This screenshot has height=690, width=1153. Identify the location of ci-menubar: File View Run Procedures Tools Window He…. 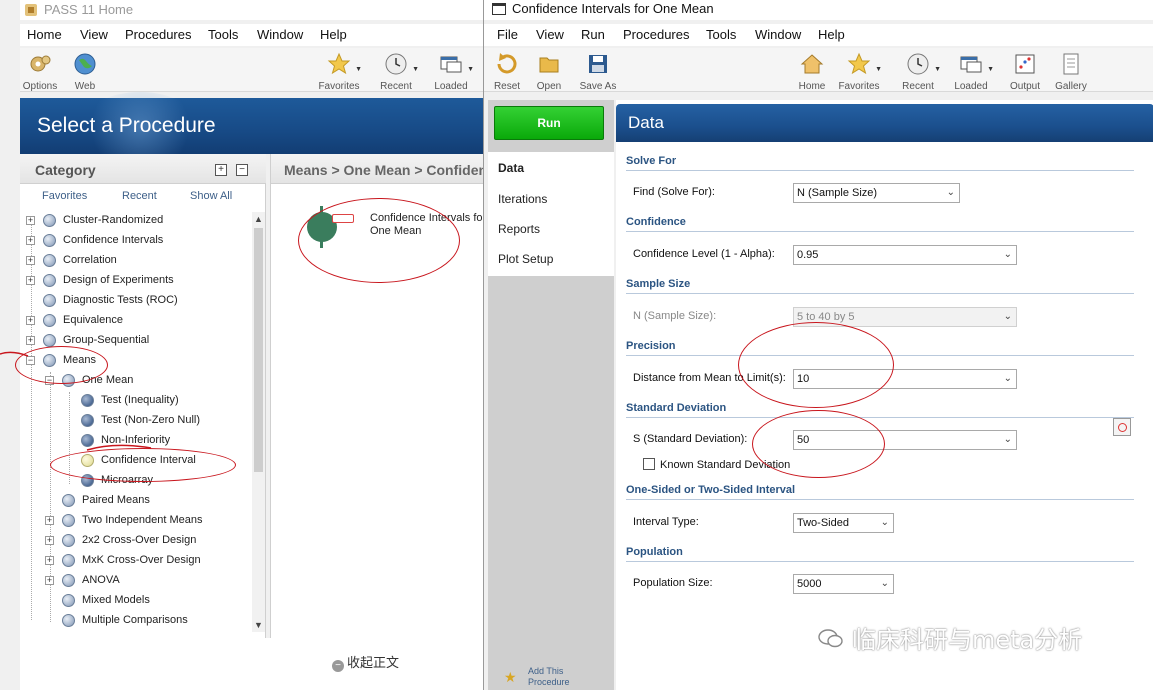
(818, 35).